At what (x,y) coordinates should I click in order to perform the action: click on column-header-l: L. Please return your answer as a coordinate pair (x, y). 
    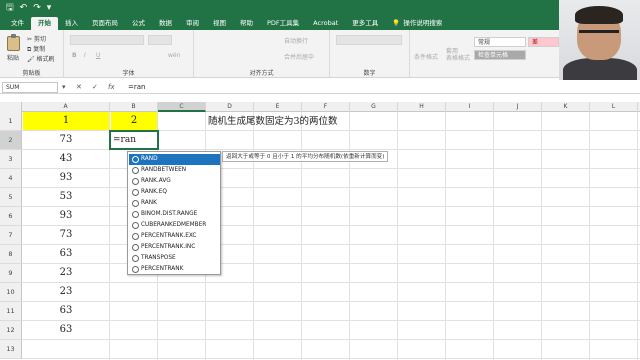
    Looking at the image, I should click on (614, 107).